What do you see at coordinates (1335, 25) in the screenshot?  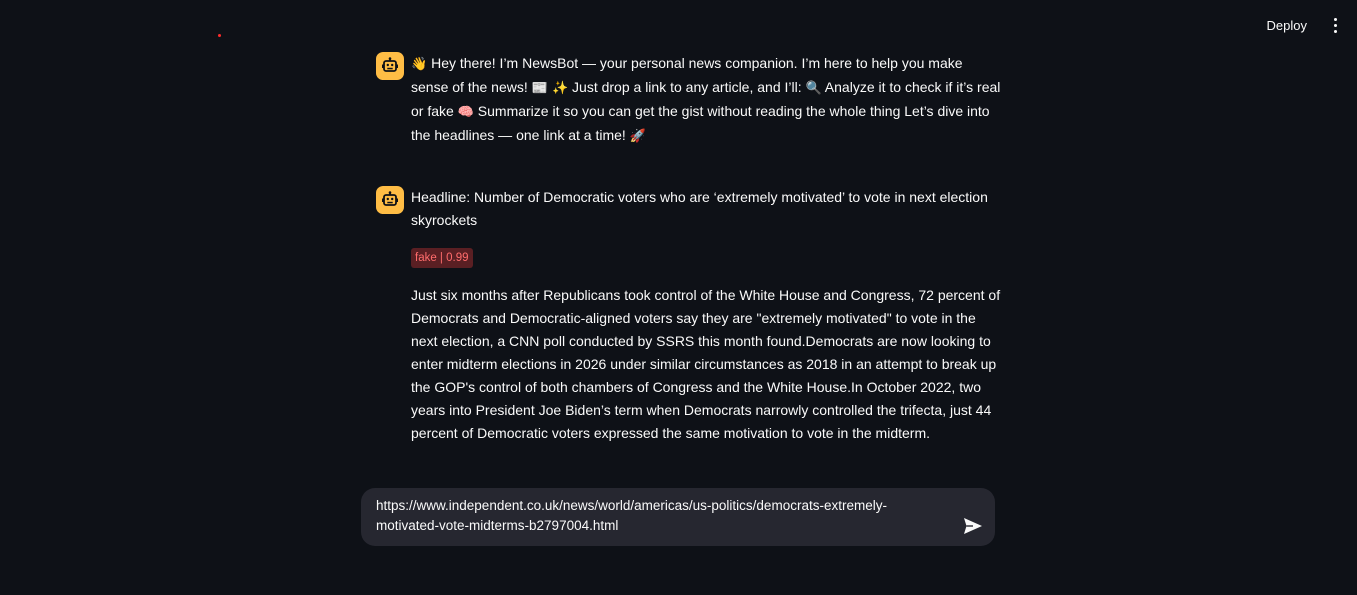 I see `vertical-dots-icon` at bounding box center [1335, 25].